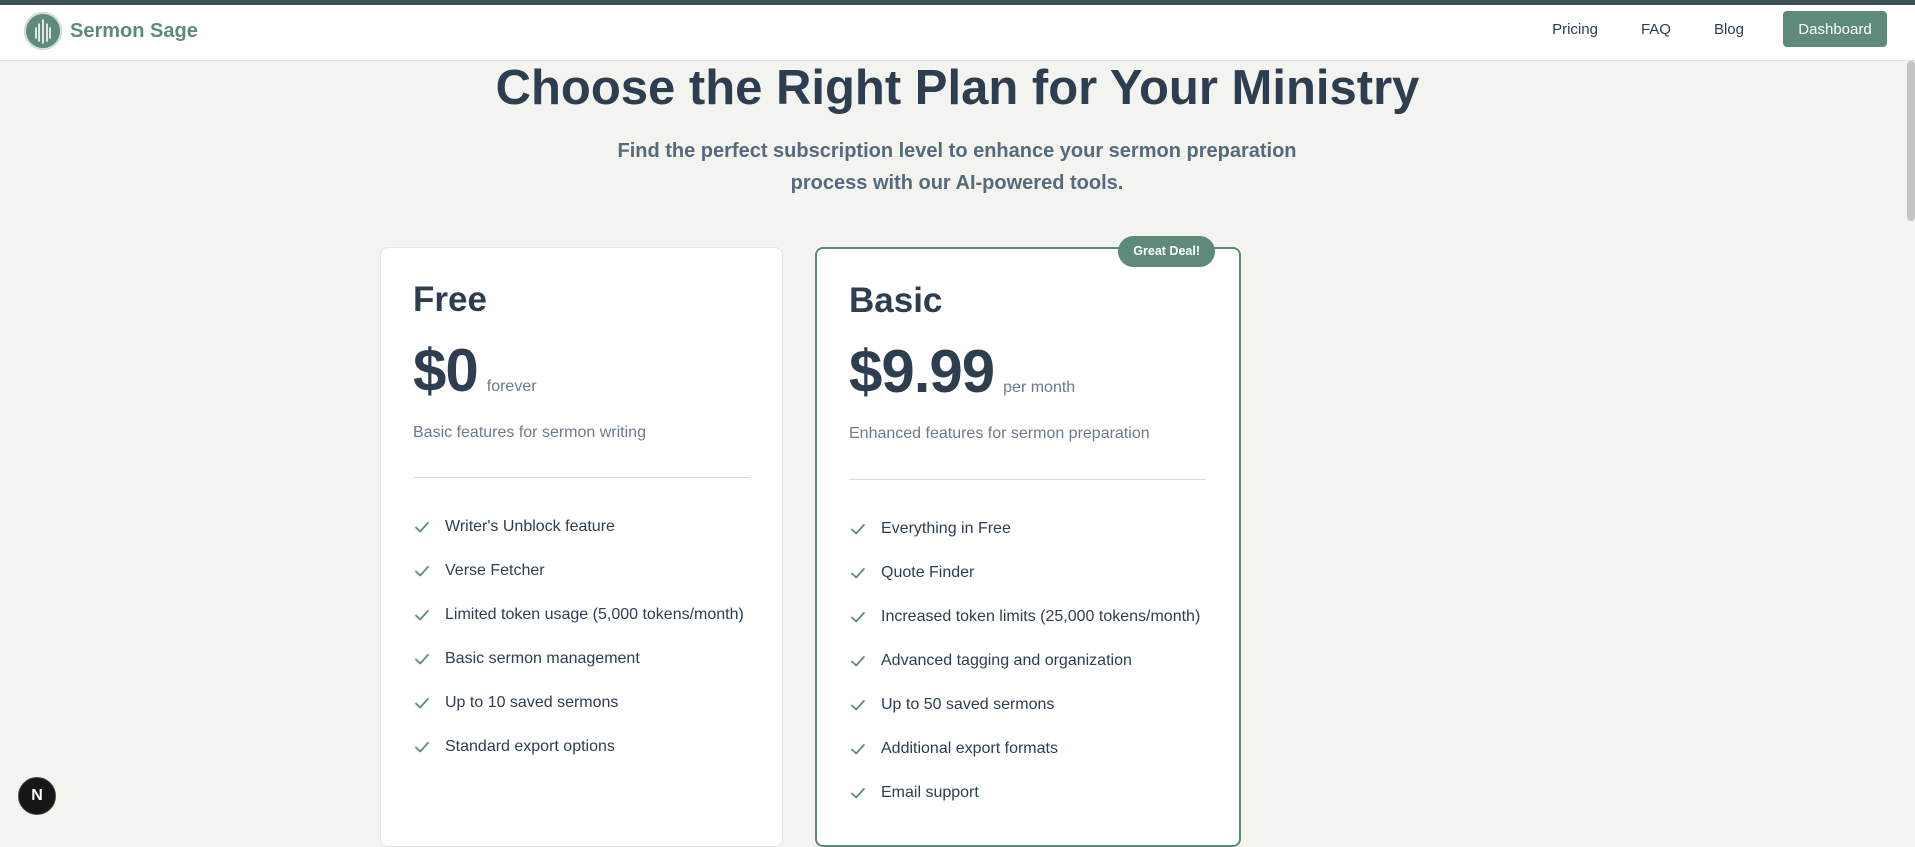 This screenshot has height=847, width=1915. What do you see at coordinates (946, 528) in the screenshot?
I see `feature-label: Everything in Free` at bounding box center [946, 528].